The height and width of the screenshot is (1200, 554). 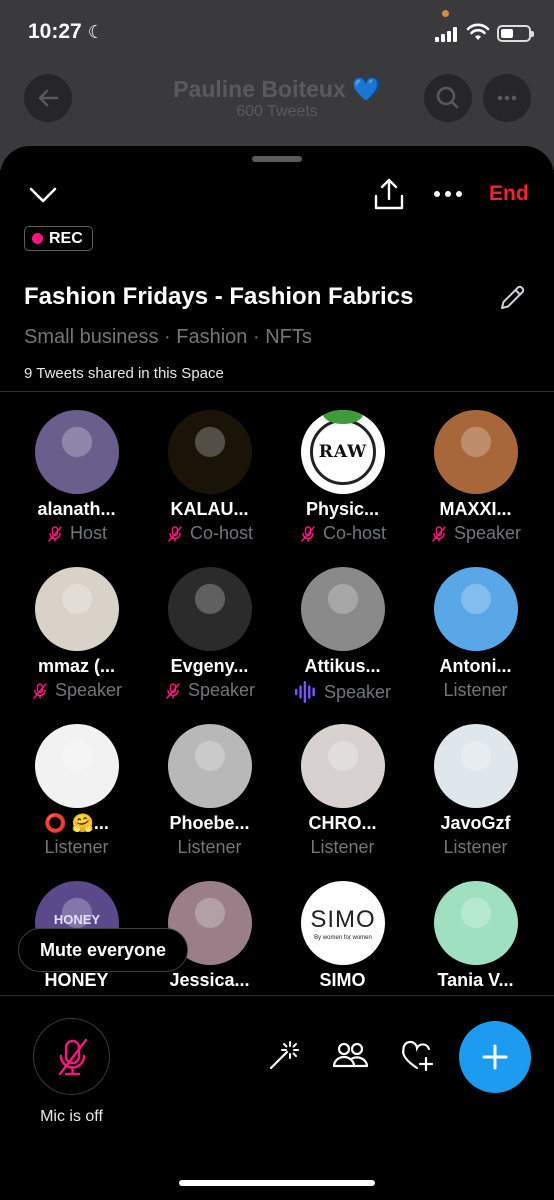 What do you see at coordinates (512, 298) in the screenshot?
I see `edit-pencil-icon` at bounding box center [512, 298].